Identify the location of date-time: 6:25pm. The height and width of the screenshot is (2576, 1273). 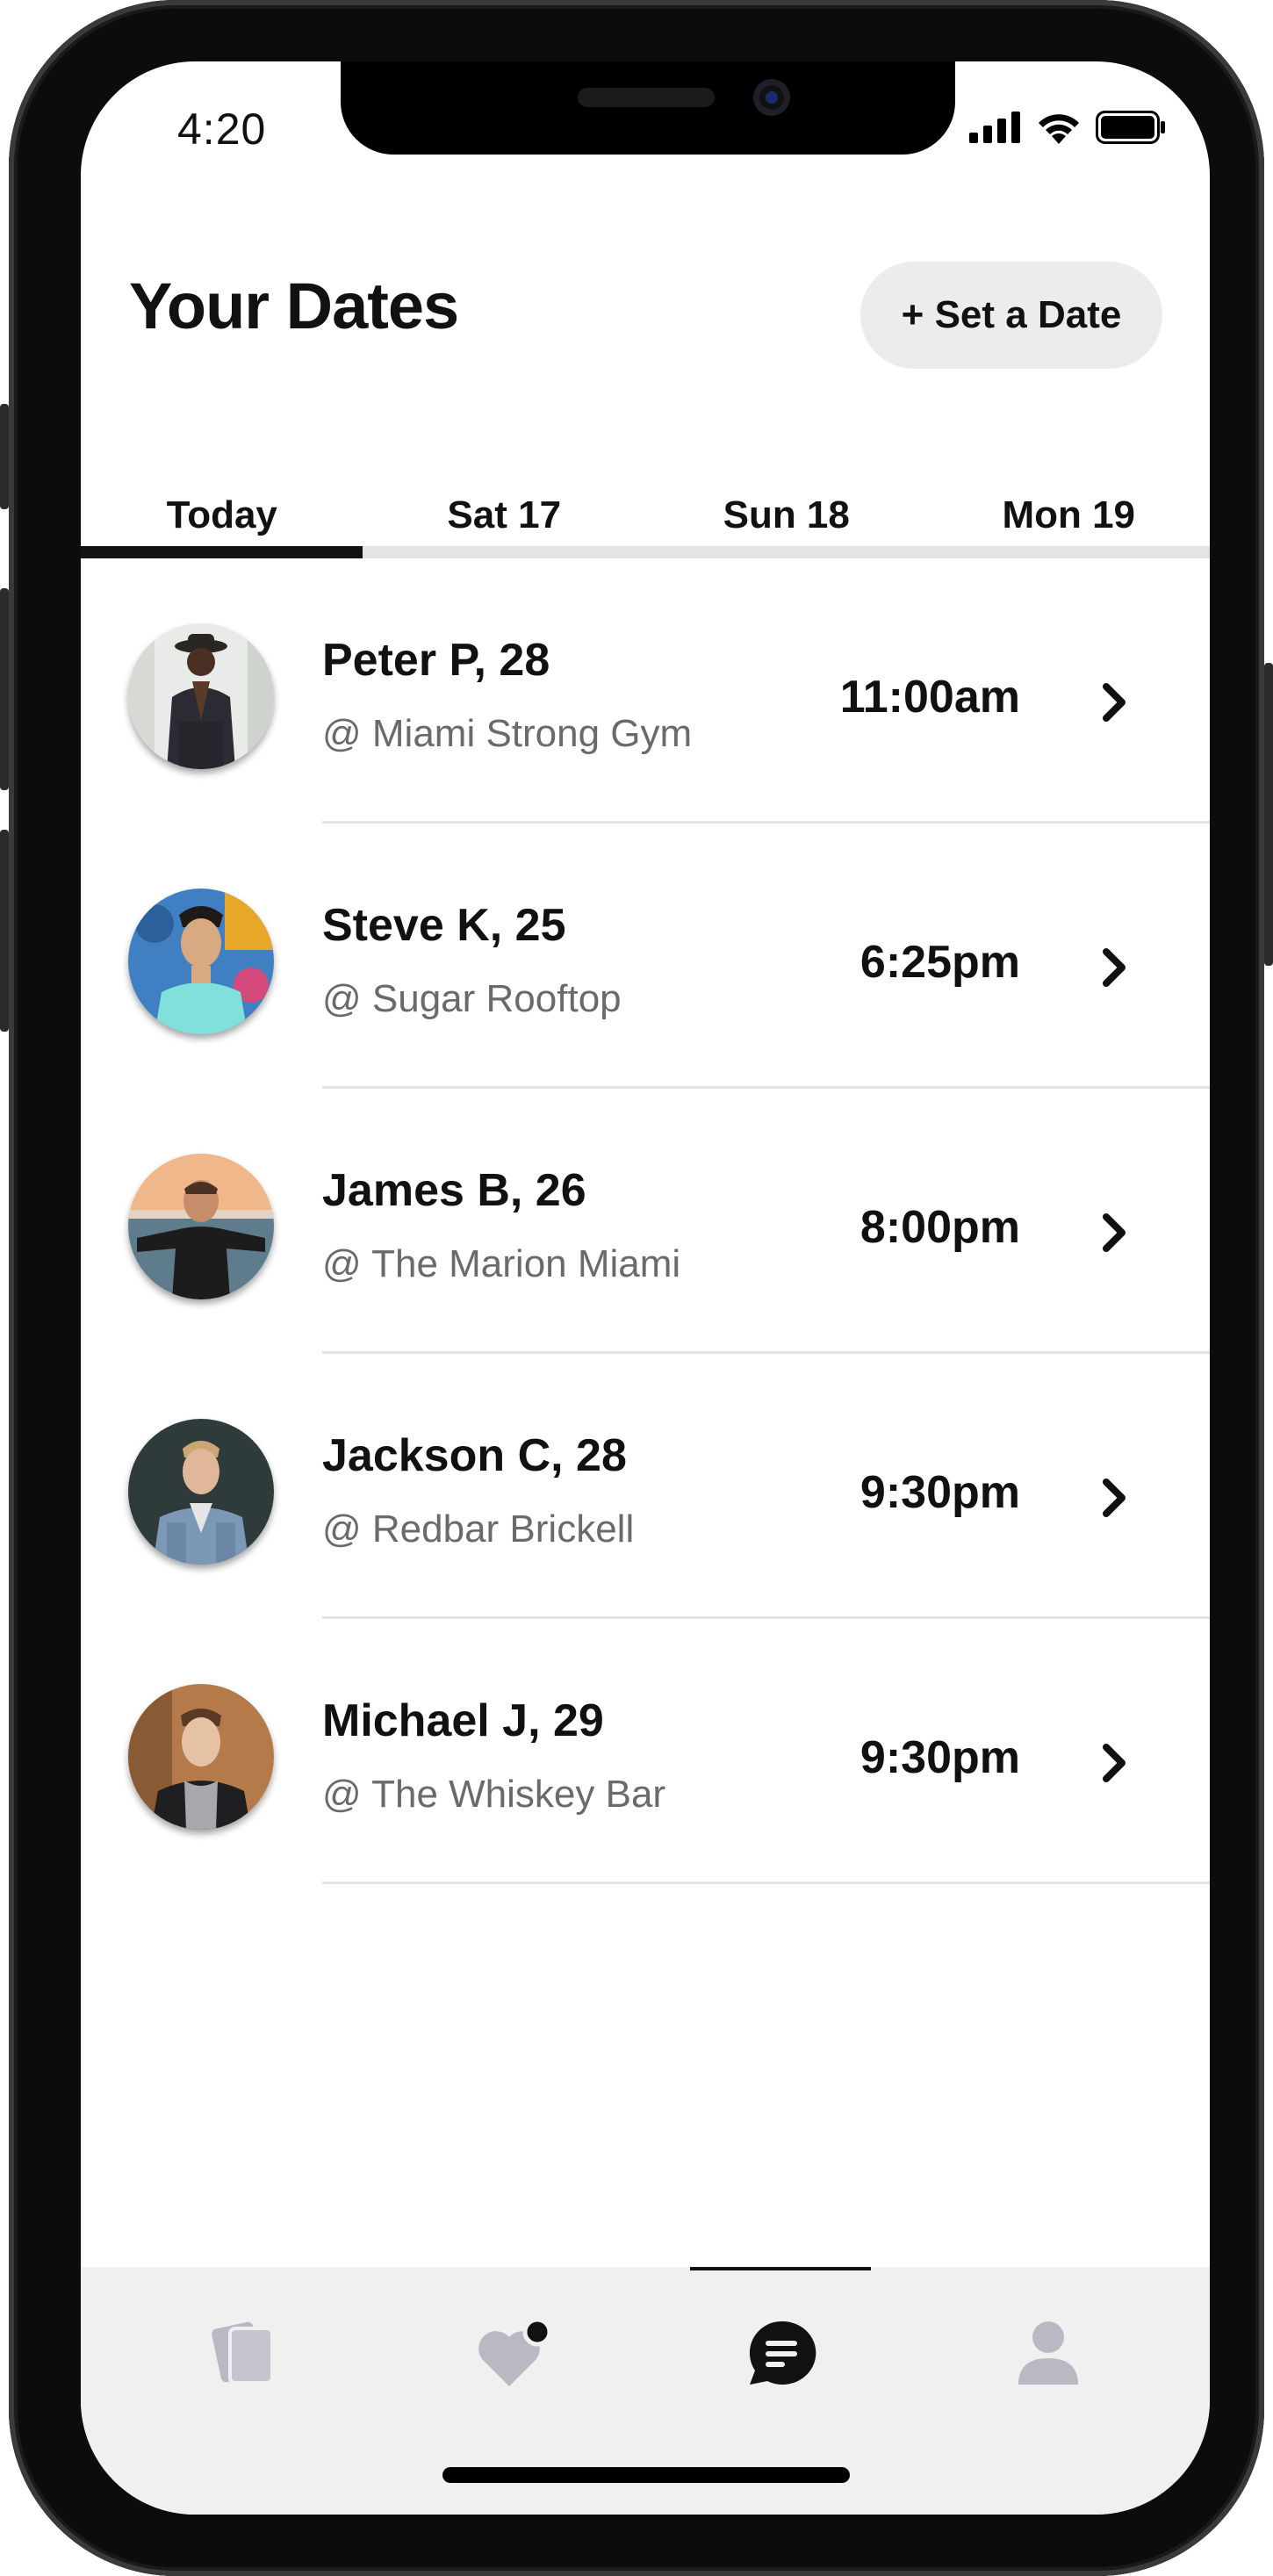
(940, 962).